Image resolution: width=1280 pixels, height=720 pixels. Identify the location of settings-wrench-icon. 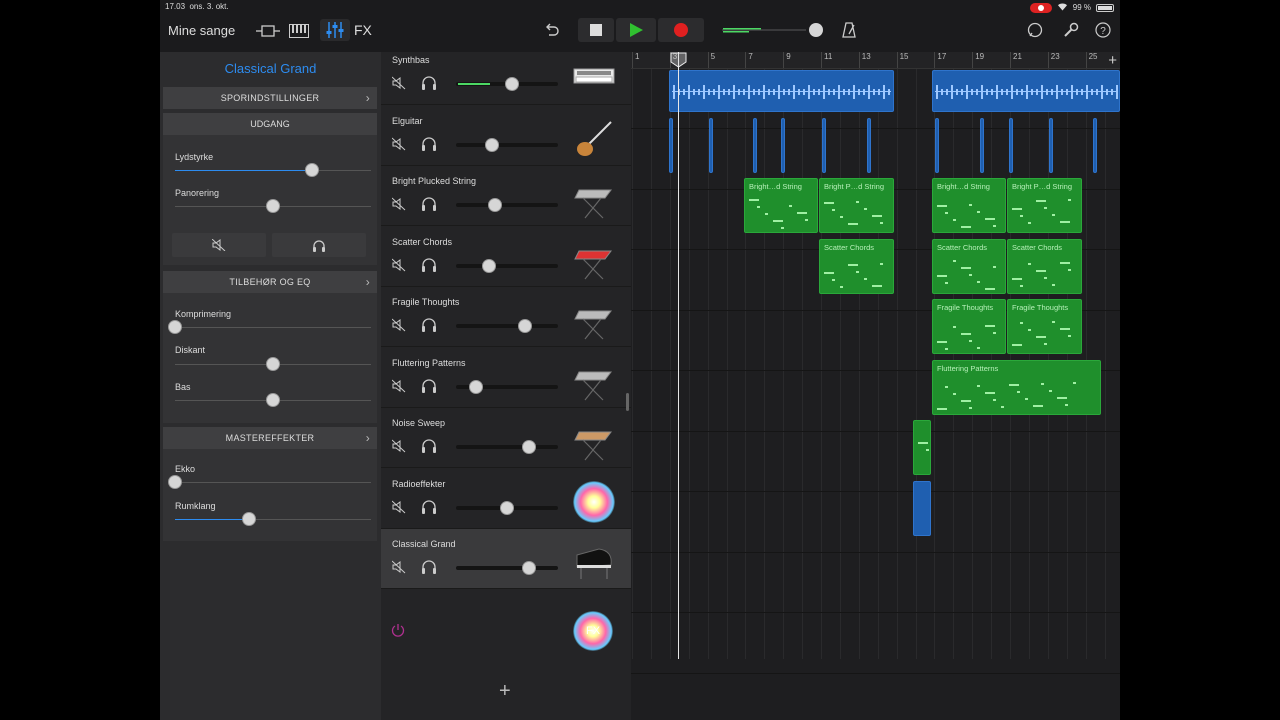
(1071, 30).